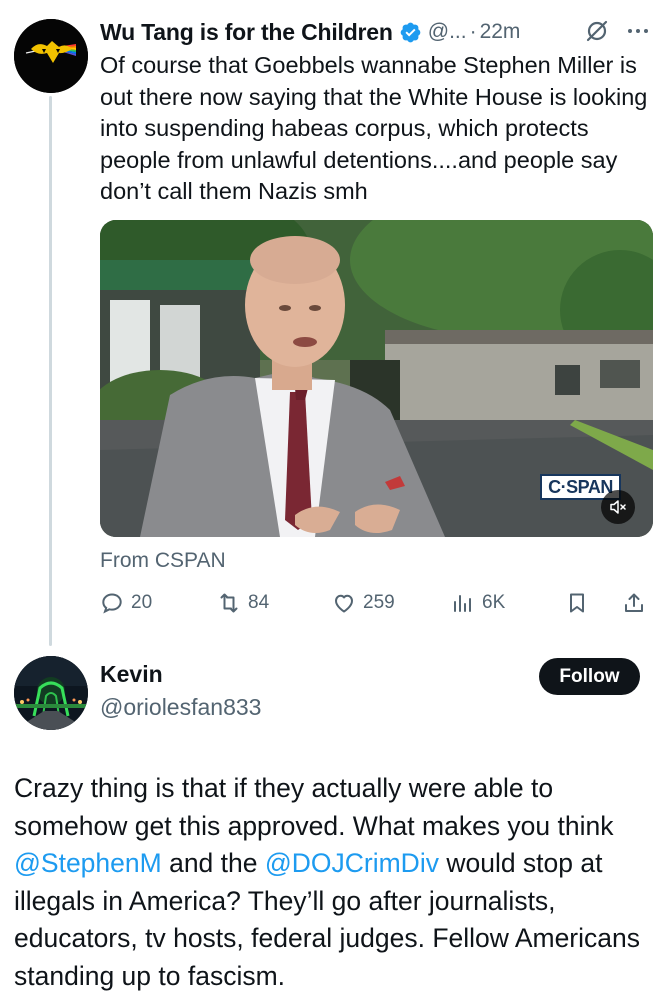 The height and width of the screenshot is (1000, 667). What do you see at coordinates (126, 603) in the screenshot?
I see `reply-button: 20` at bounding box center [126, 603].